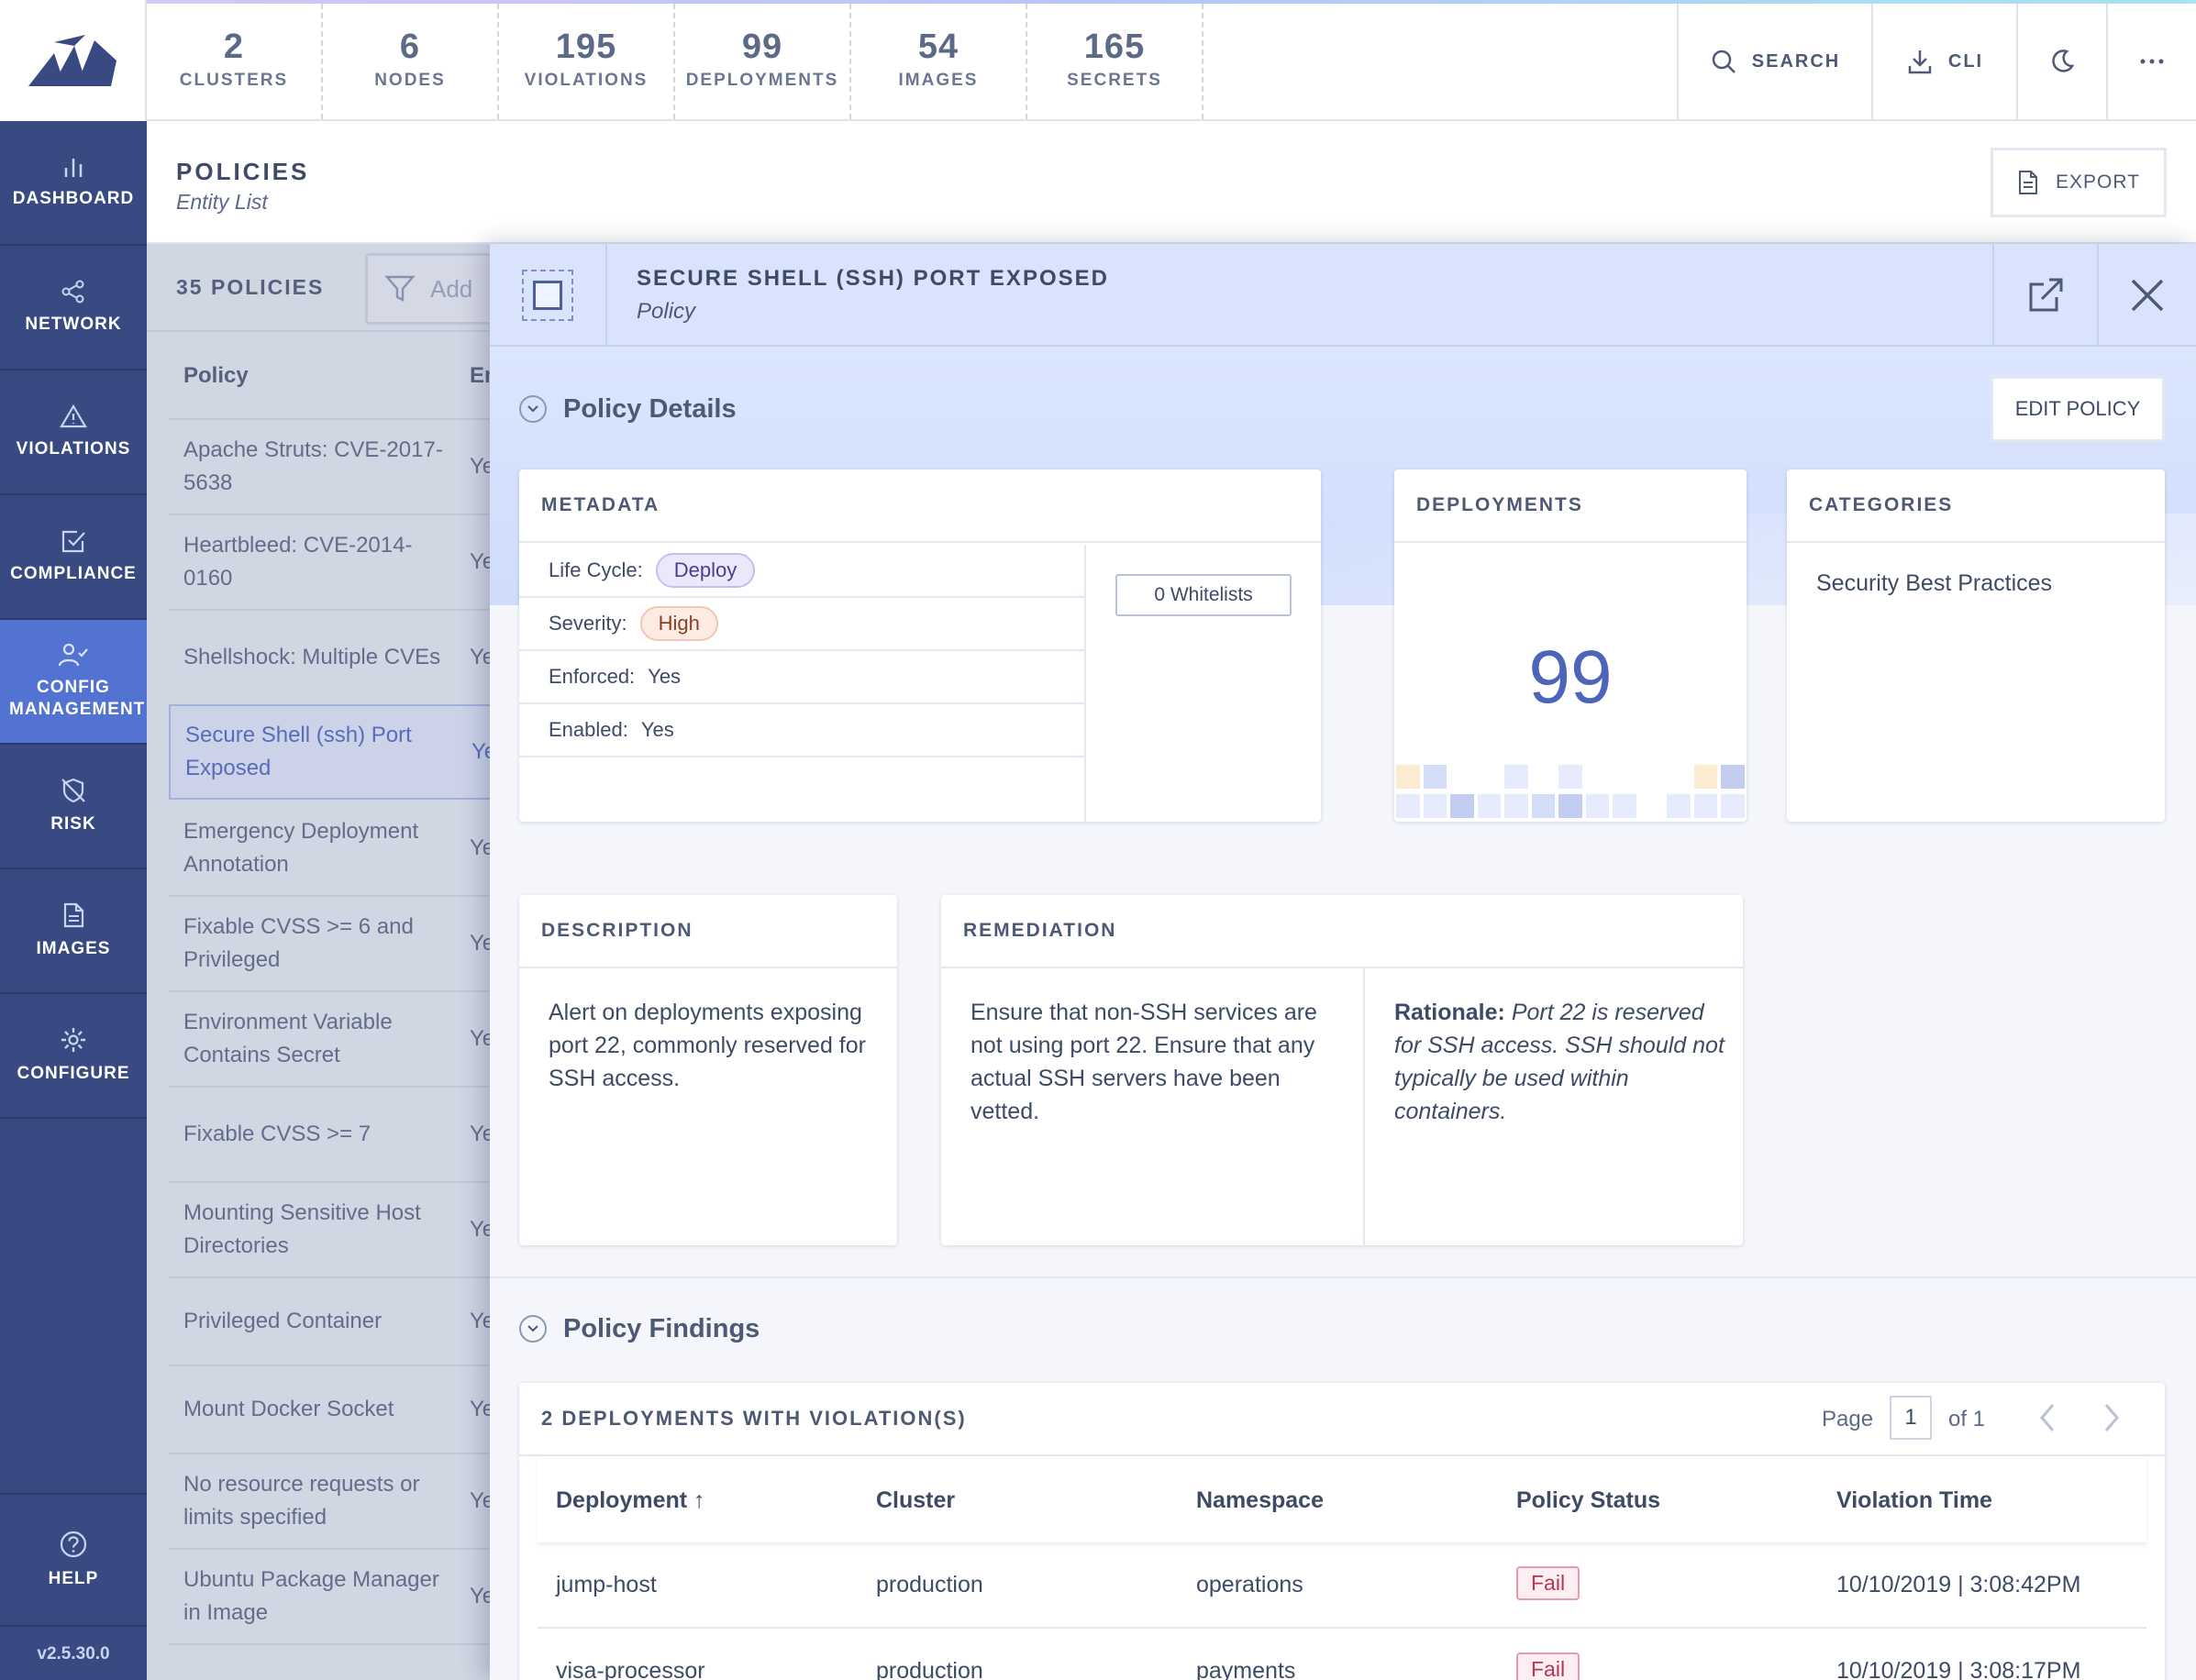 This screenshot has width=2196, height=1680. What do you see at coordinates (73, 807) in the screenshot?
I see `nav-item-risk: RISK` at bounding box center [73, 807].